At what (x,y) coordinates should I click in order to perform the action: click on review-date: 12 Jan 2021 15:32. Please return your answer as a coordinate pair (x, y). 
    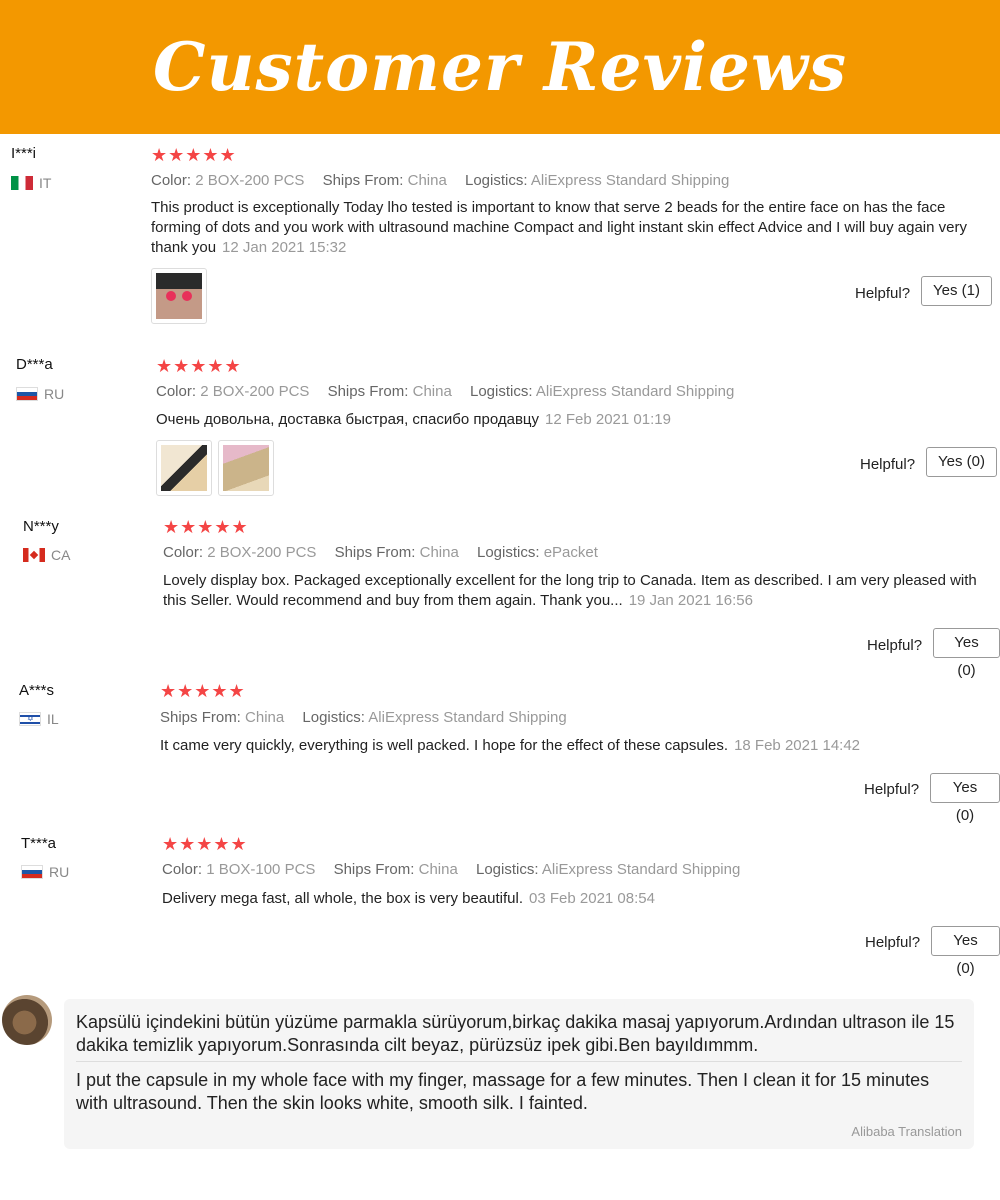
    Looking at the image, I should click on (284, 247).